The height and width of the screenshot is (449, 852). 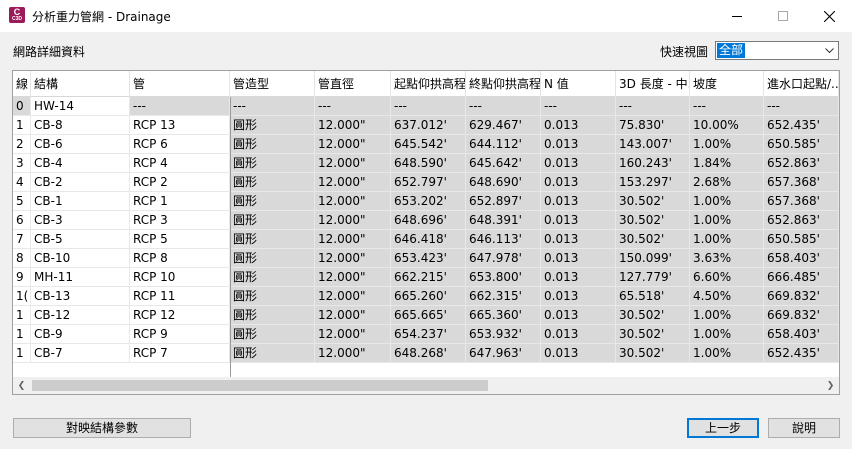 What do you see at coordinates (80, 353) in the screenshot?
I see `cell-structure: CB-7` at bounding box center [80, 353].